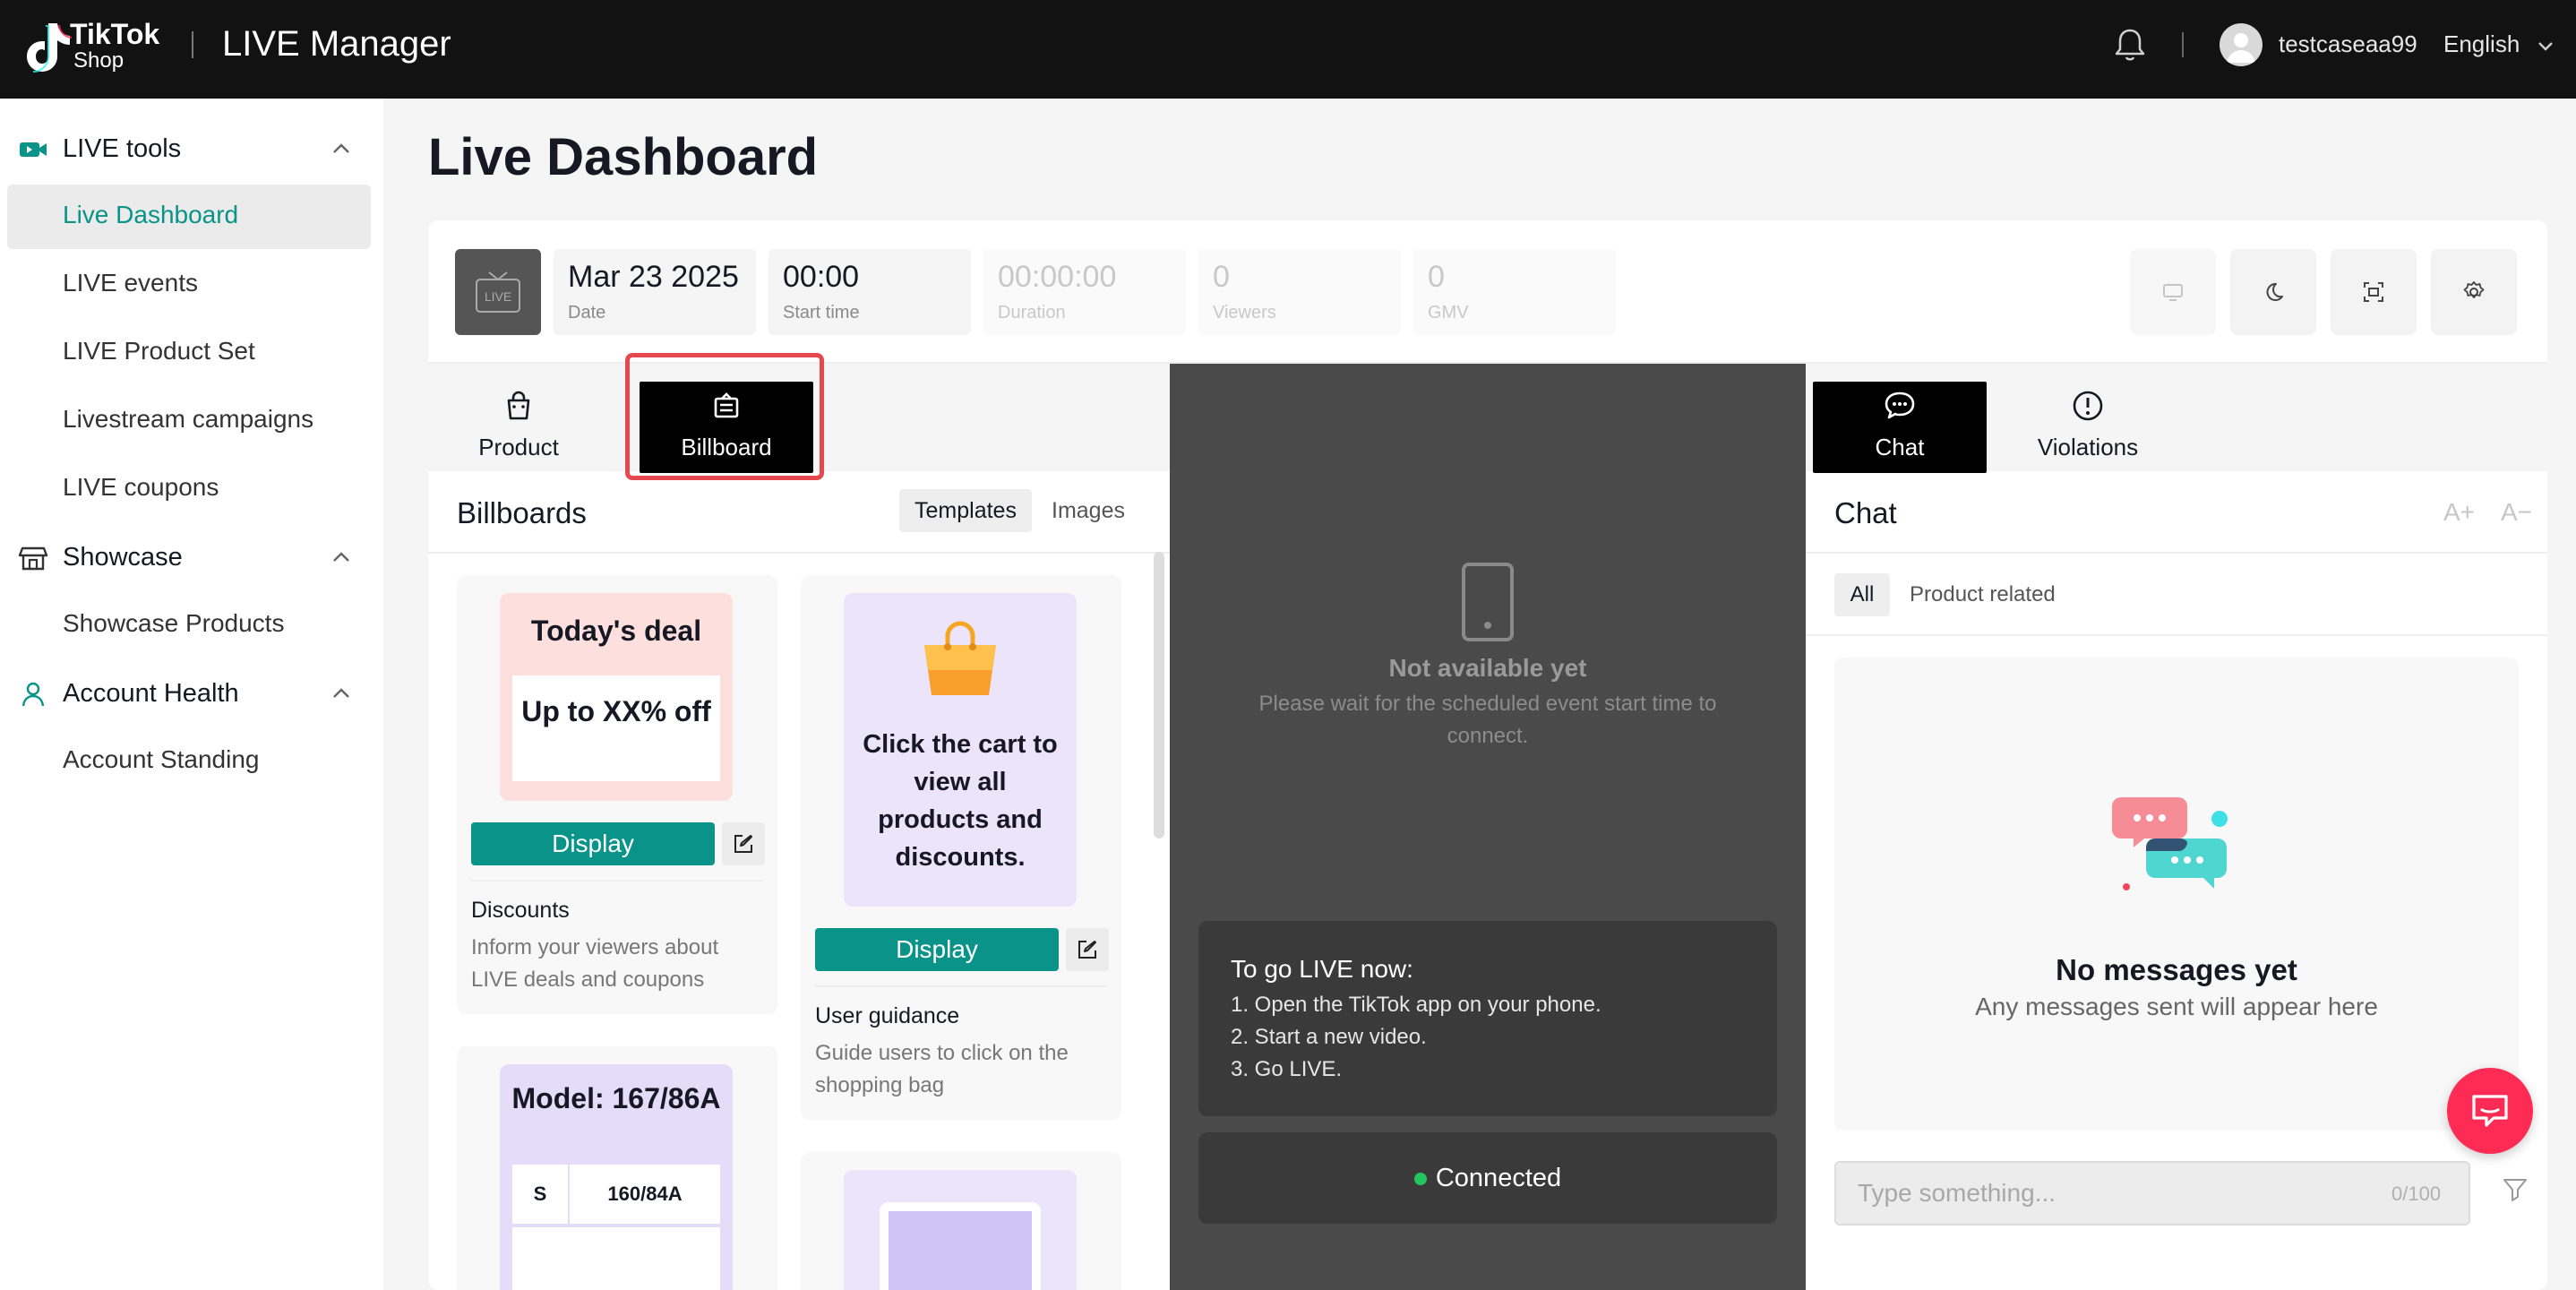 The image size is (2576, 1290). What do you see at coordinates (191, 557) in the screenshot?
I see `sidebar-group-showcase: Showcase` at bounding box center [191, 557].